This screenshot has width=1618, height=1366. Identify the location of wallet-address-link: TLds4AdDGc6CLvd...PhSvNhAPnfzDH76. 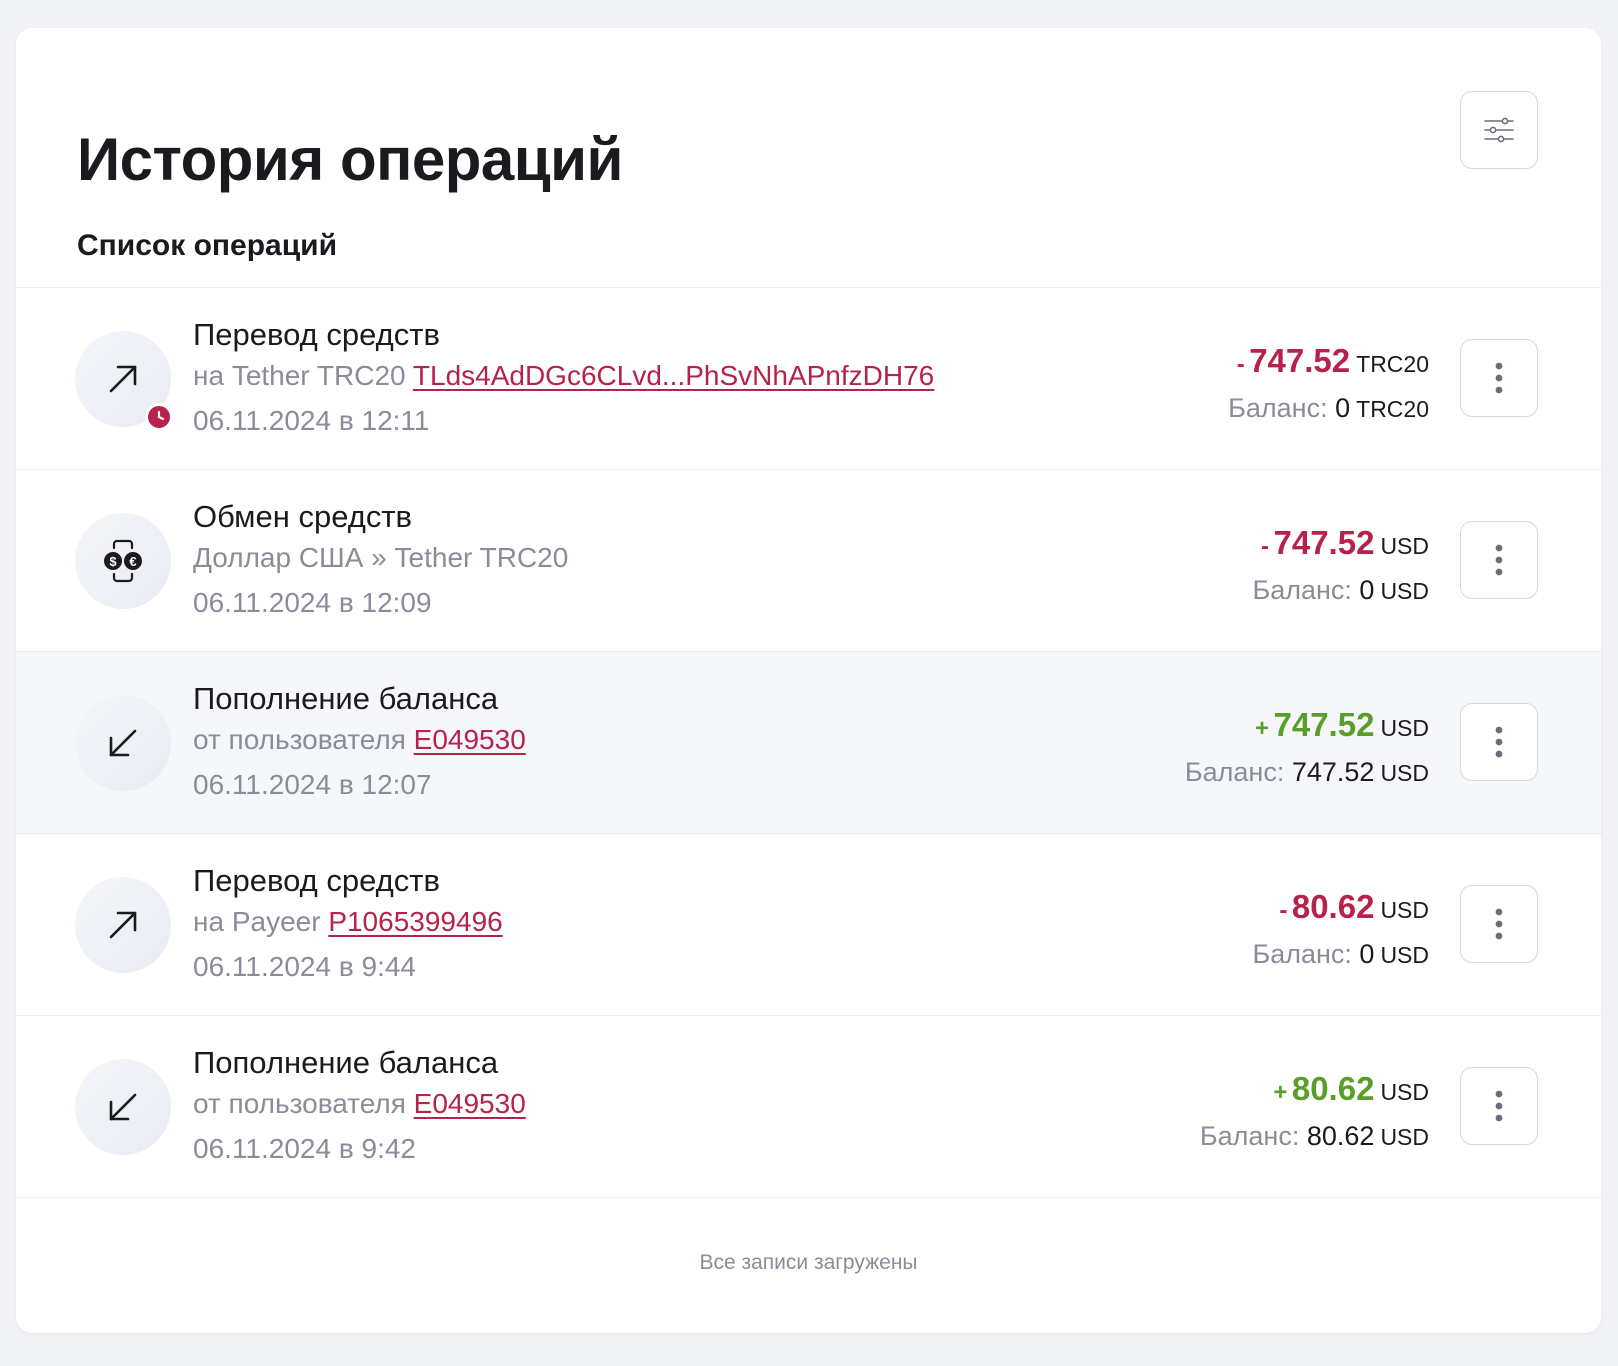
(673, 375).